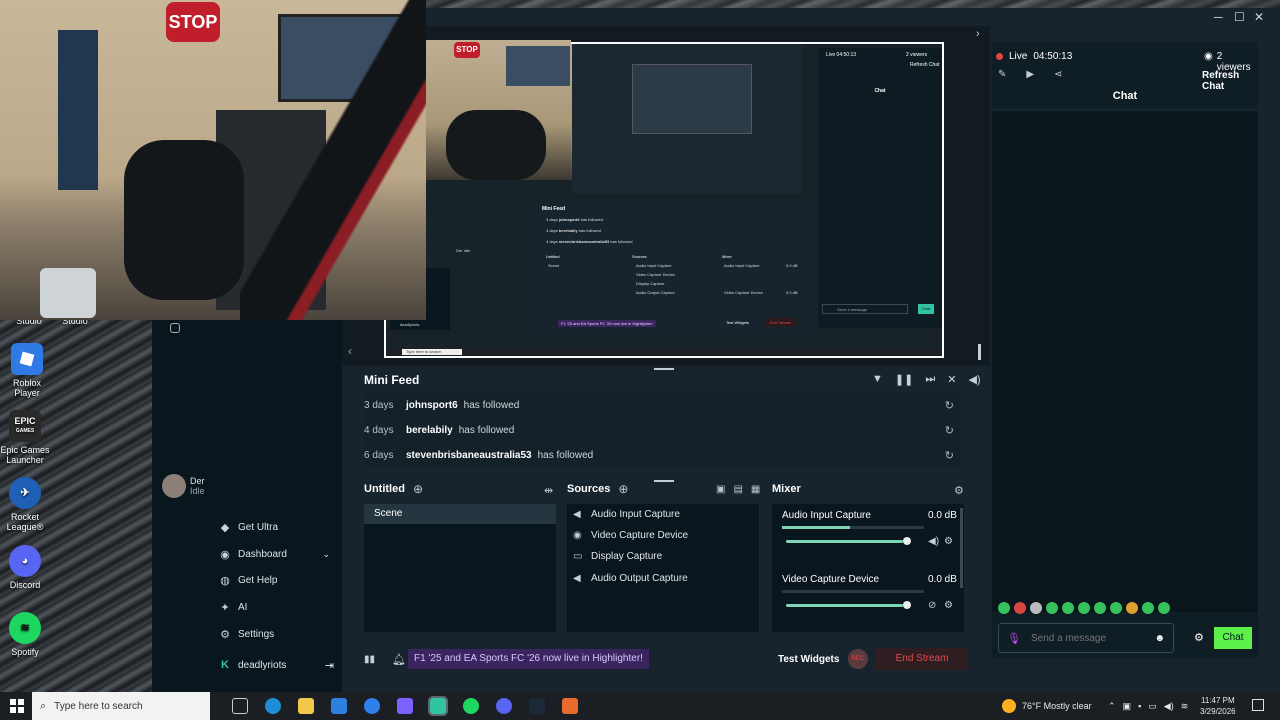 The height and width of the screenshot is (720, 1280). I want to click on app-taskbar-icon, so click(570, 706).